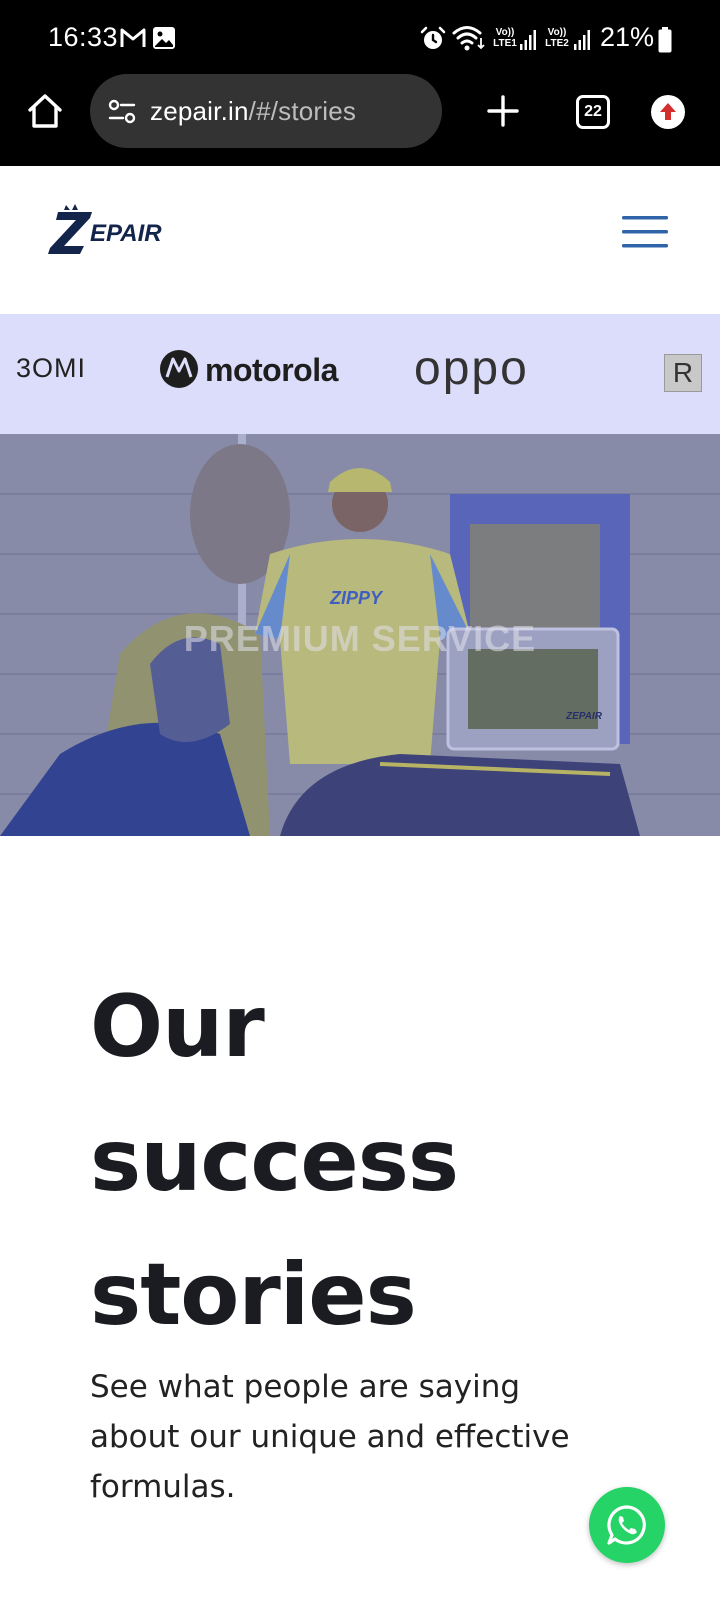  I want to click on url-host: zepair.in, so click(199, 111).